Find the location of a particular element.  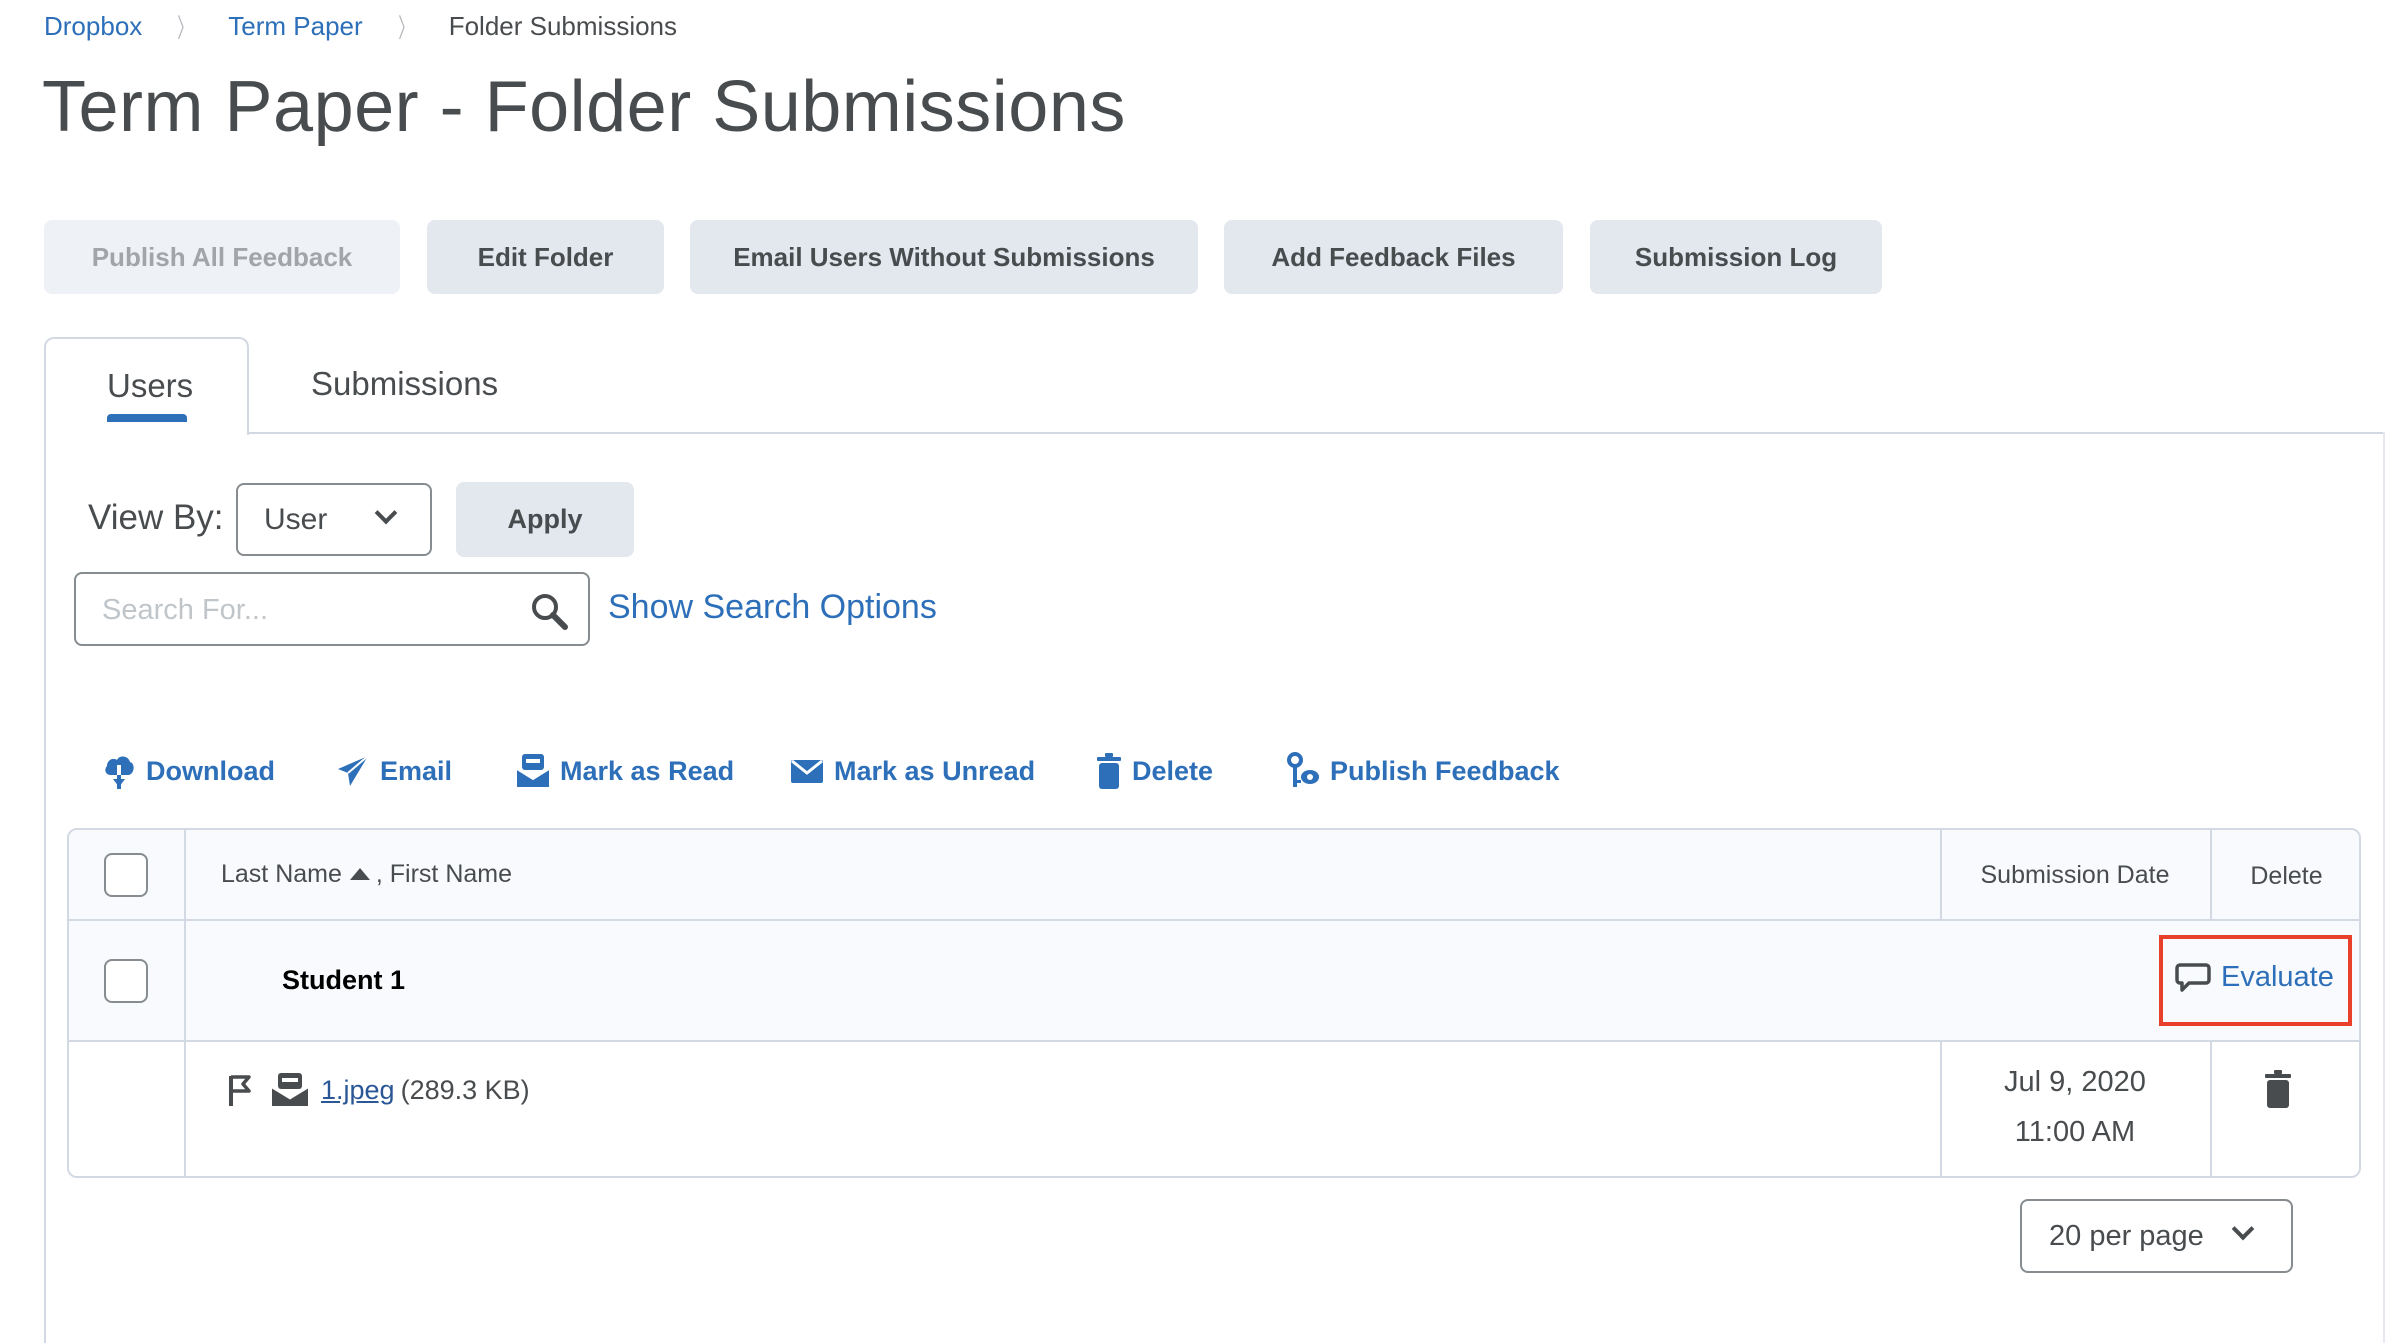

show-search-options-link: Show Search Options is located at coordinates (772, 607).